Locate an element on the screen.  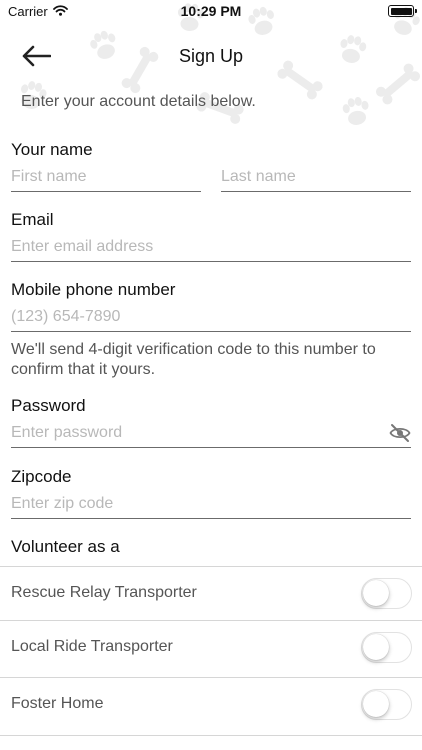
first-name-input is located at coordinates (106, 177).